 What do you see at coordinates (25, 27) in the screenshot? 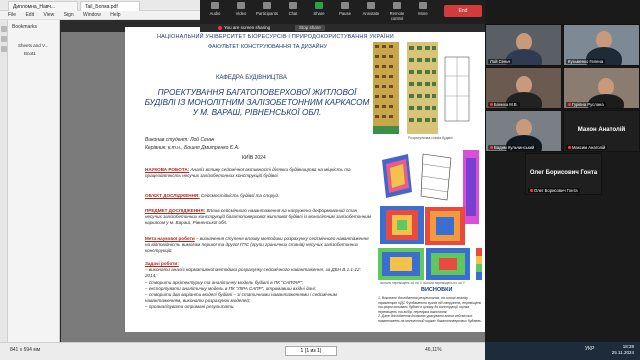
I see `bookmarks-title: Bookmarks` at bounding box center [25, 27].